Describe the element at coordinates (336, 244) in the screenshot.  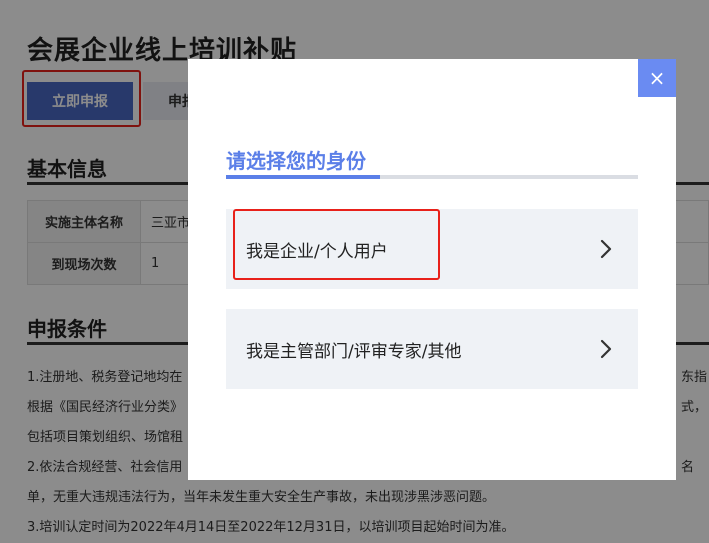
I see `option-highlight` at that location.